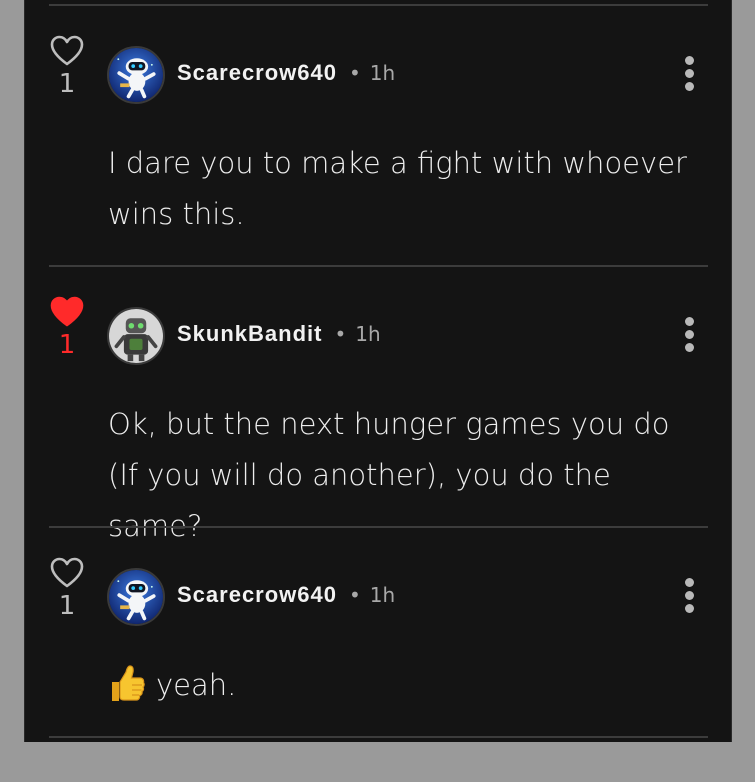 The height and width of the screenshot is (782, 755). I want to click on robot-avatar-grey-icon, so click(136, 336).